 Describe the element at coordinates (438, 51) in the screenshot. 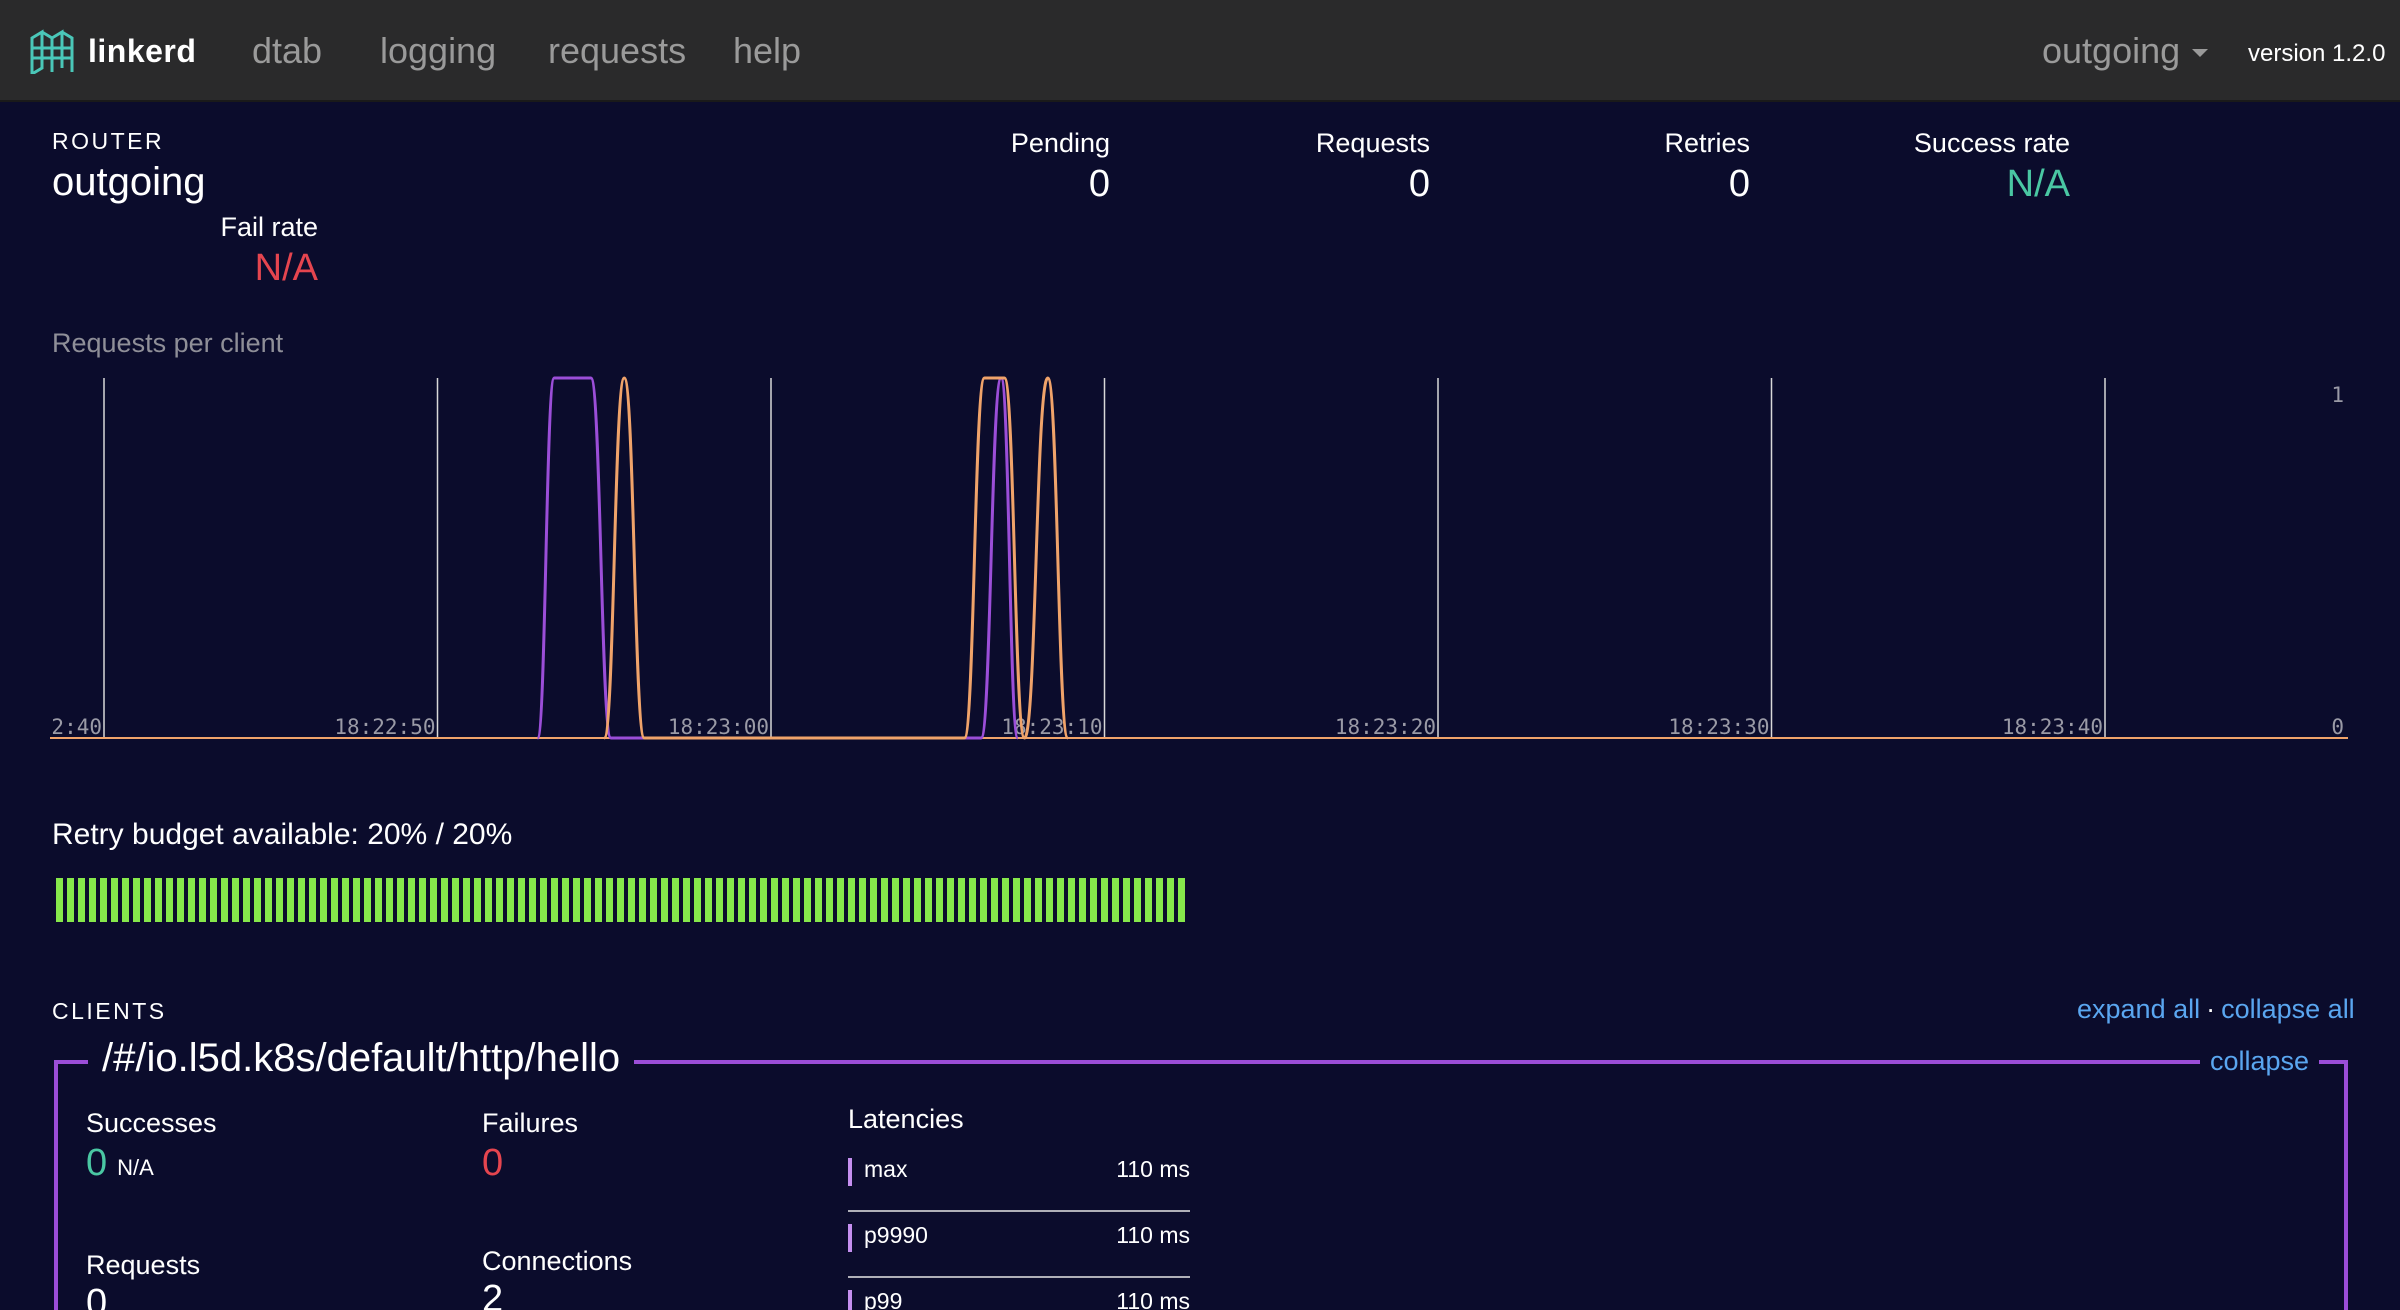

I see `nav-link-logging: logging` at that location.